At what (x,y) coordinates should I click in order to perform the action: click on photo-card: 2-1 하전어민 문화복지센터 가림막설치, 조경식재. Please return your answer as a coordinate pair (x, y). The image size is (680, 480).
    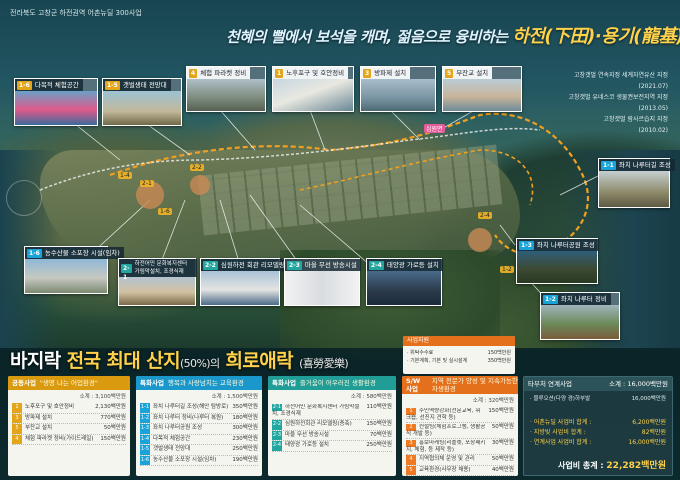
    Looking at the image, I should click on (157, 282).